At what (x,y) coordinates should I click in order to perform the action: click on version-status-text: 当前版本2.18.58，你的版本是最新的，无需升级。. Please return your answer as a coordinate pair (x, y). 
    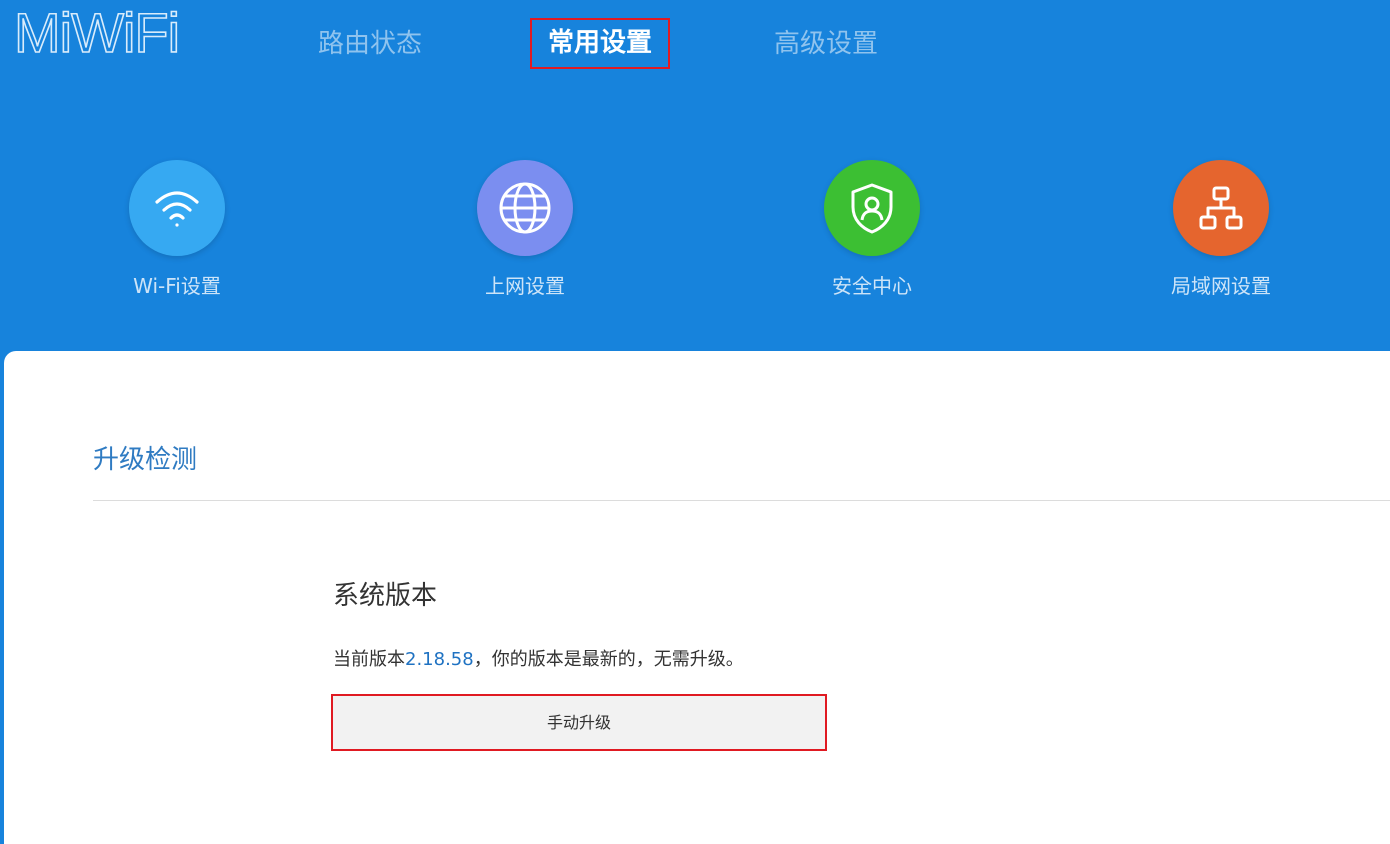
    Looking at the image, I should click on (538, 658).